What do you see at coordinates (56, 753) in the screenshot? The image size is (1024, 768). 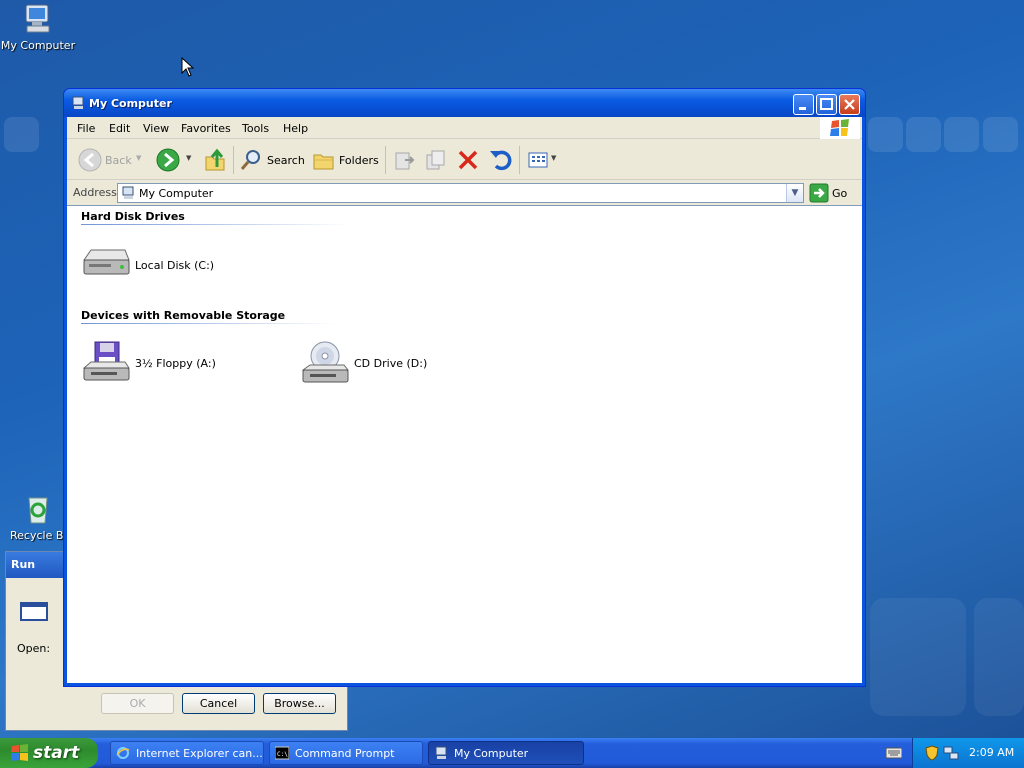 I see `start-label: start` at bounding box center [56, 753].